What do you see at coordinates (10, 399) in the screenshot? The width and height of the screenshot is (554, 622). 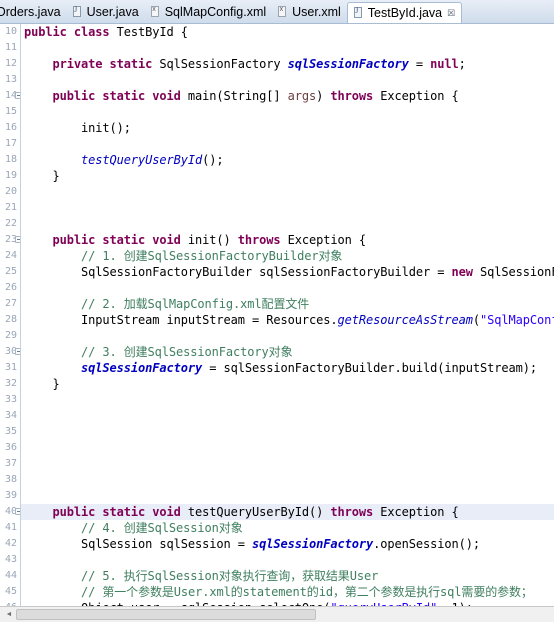 I see `line-number: 33` at bounding box center [10, 399].